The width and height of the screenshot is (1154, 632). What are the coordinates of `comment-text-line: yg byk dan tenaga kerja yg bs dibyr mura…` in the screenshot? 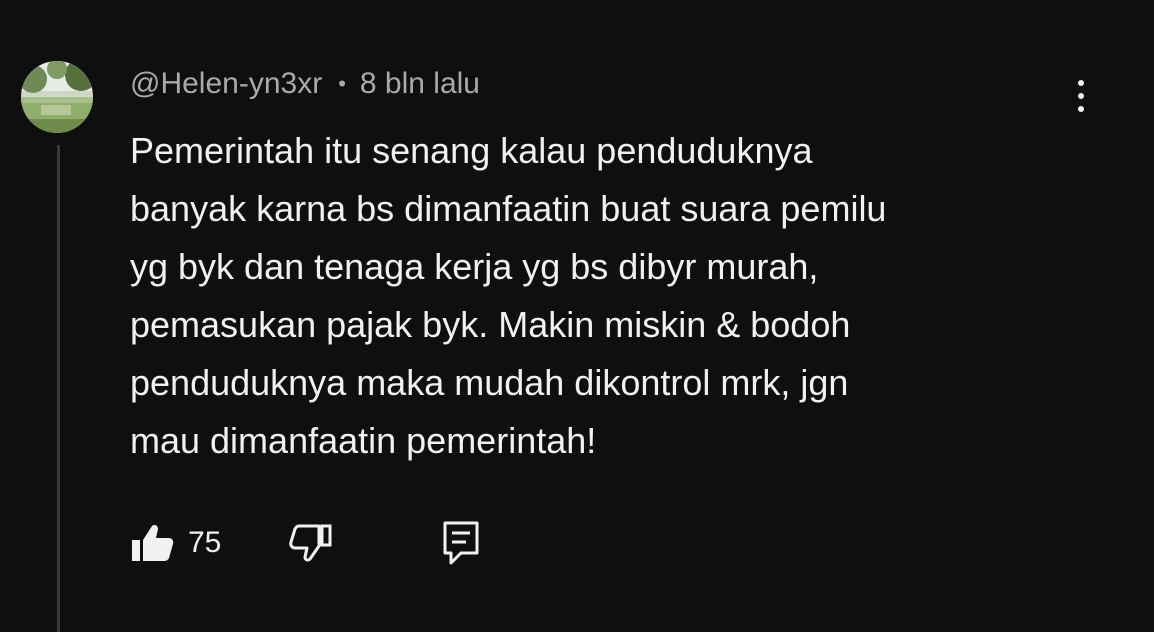 It's located at (474, 266).